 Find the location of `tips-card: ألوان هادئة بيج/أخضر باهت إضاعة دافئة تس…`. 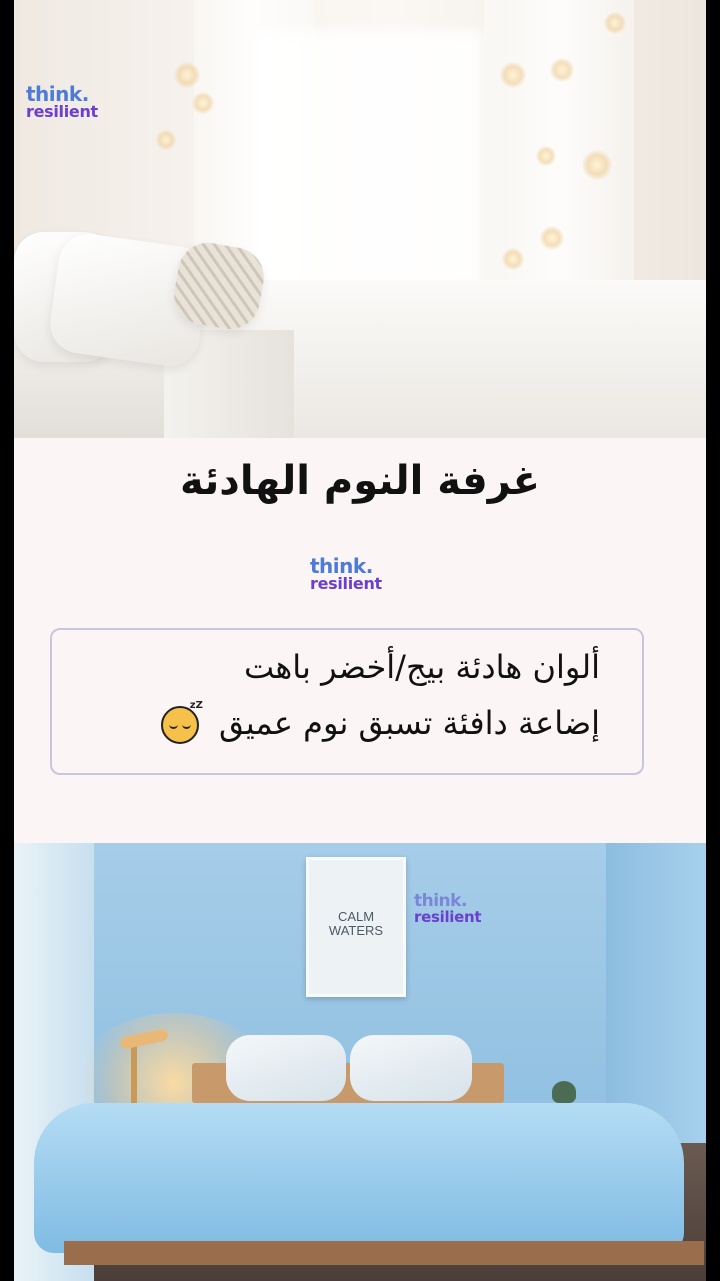

tips-card: ألوان هادئة بيج/أخضر باهت إضاعة دافئة تس… is located at coordinates (347, 701).